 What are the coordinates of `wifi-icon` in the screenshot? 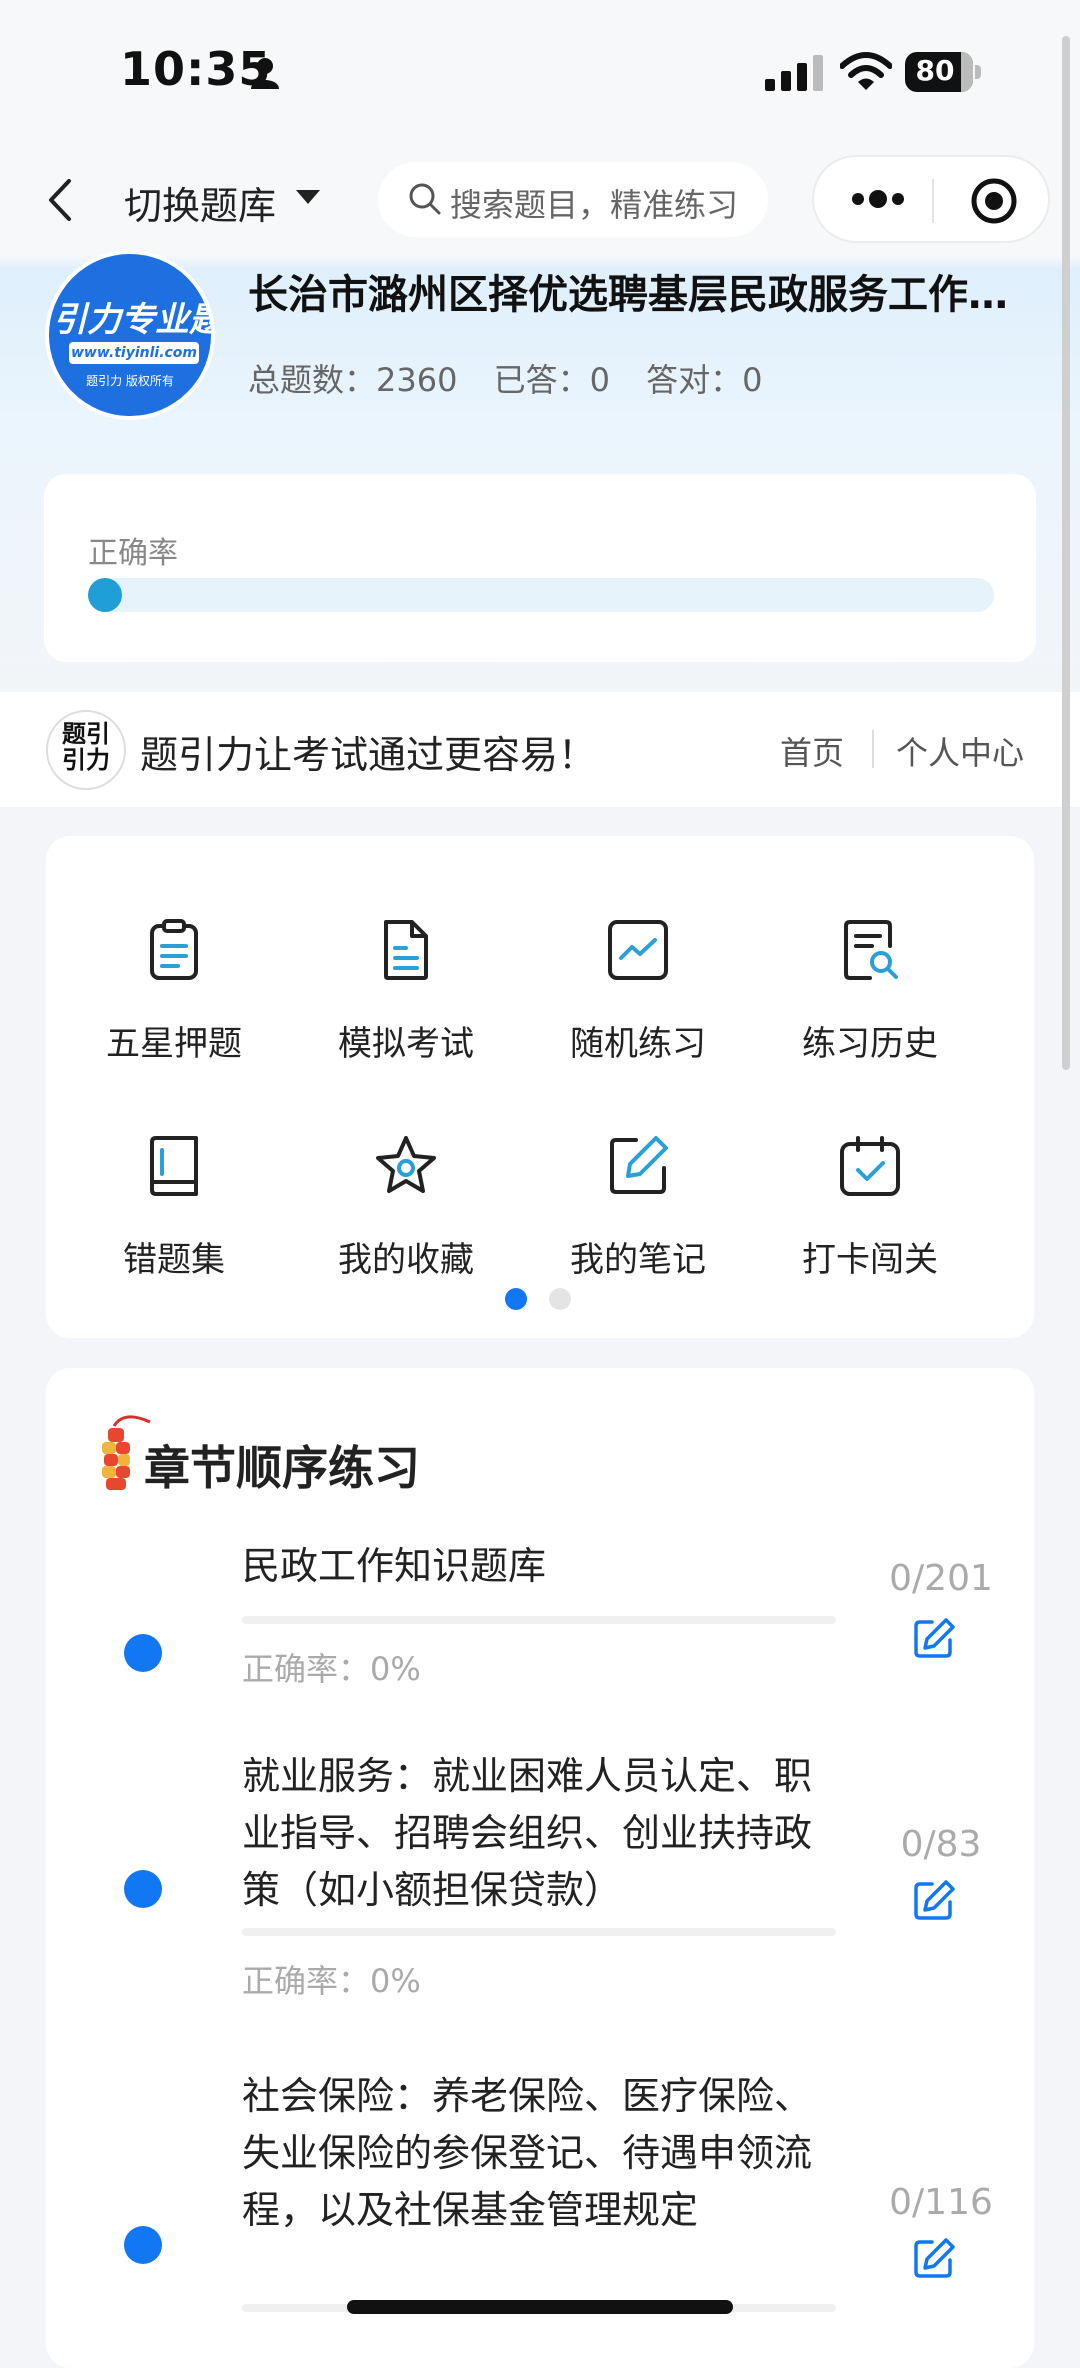 It's located at (866, 71).